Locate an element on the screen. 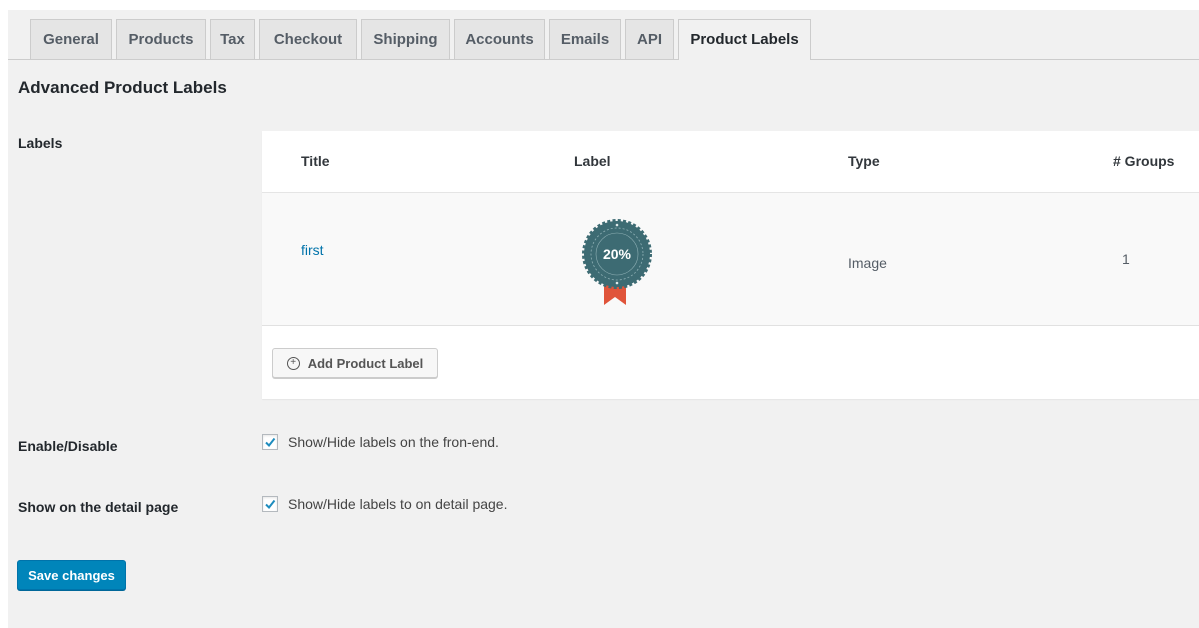  tab-api: API is located at coordinates (649, 39).